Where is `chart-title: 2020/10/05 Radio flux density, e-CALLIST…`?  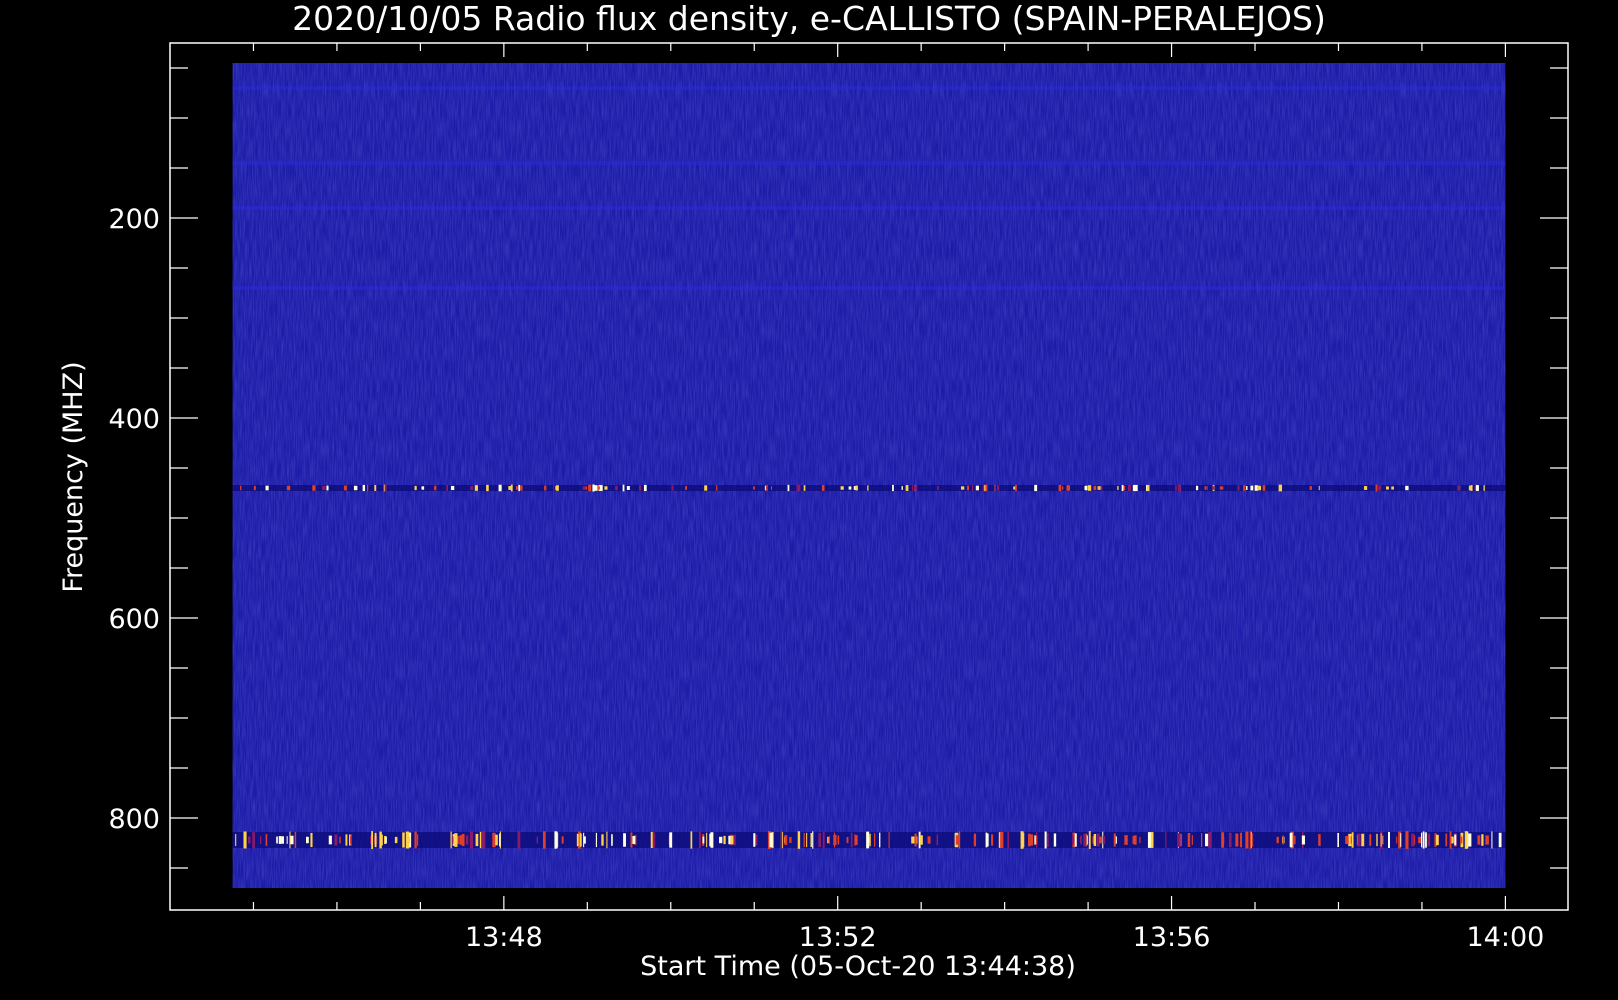
chart-title: 2020/10/05 Radio flux density, e-CALLIST… is located at coordinates (809, 19).